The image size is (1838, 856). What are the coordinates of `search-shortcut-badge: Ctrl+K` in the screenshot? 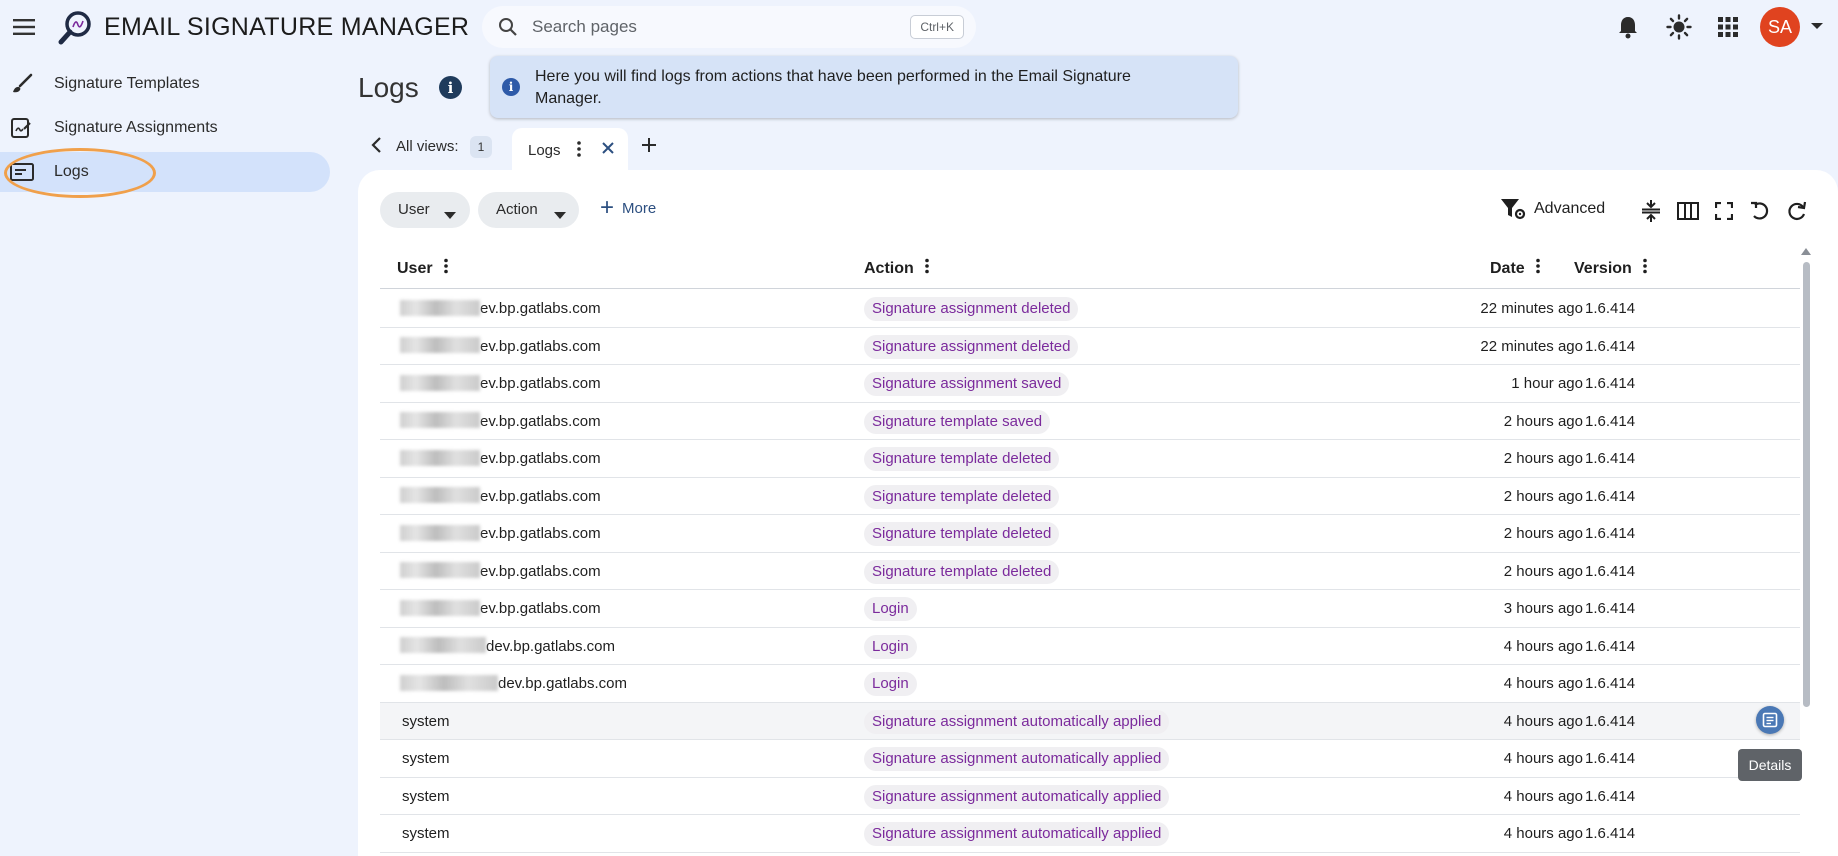 It's located at (937, 27).